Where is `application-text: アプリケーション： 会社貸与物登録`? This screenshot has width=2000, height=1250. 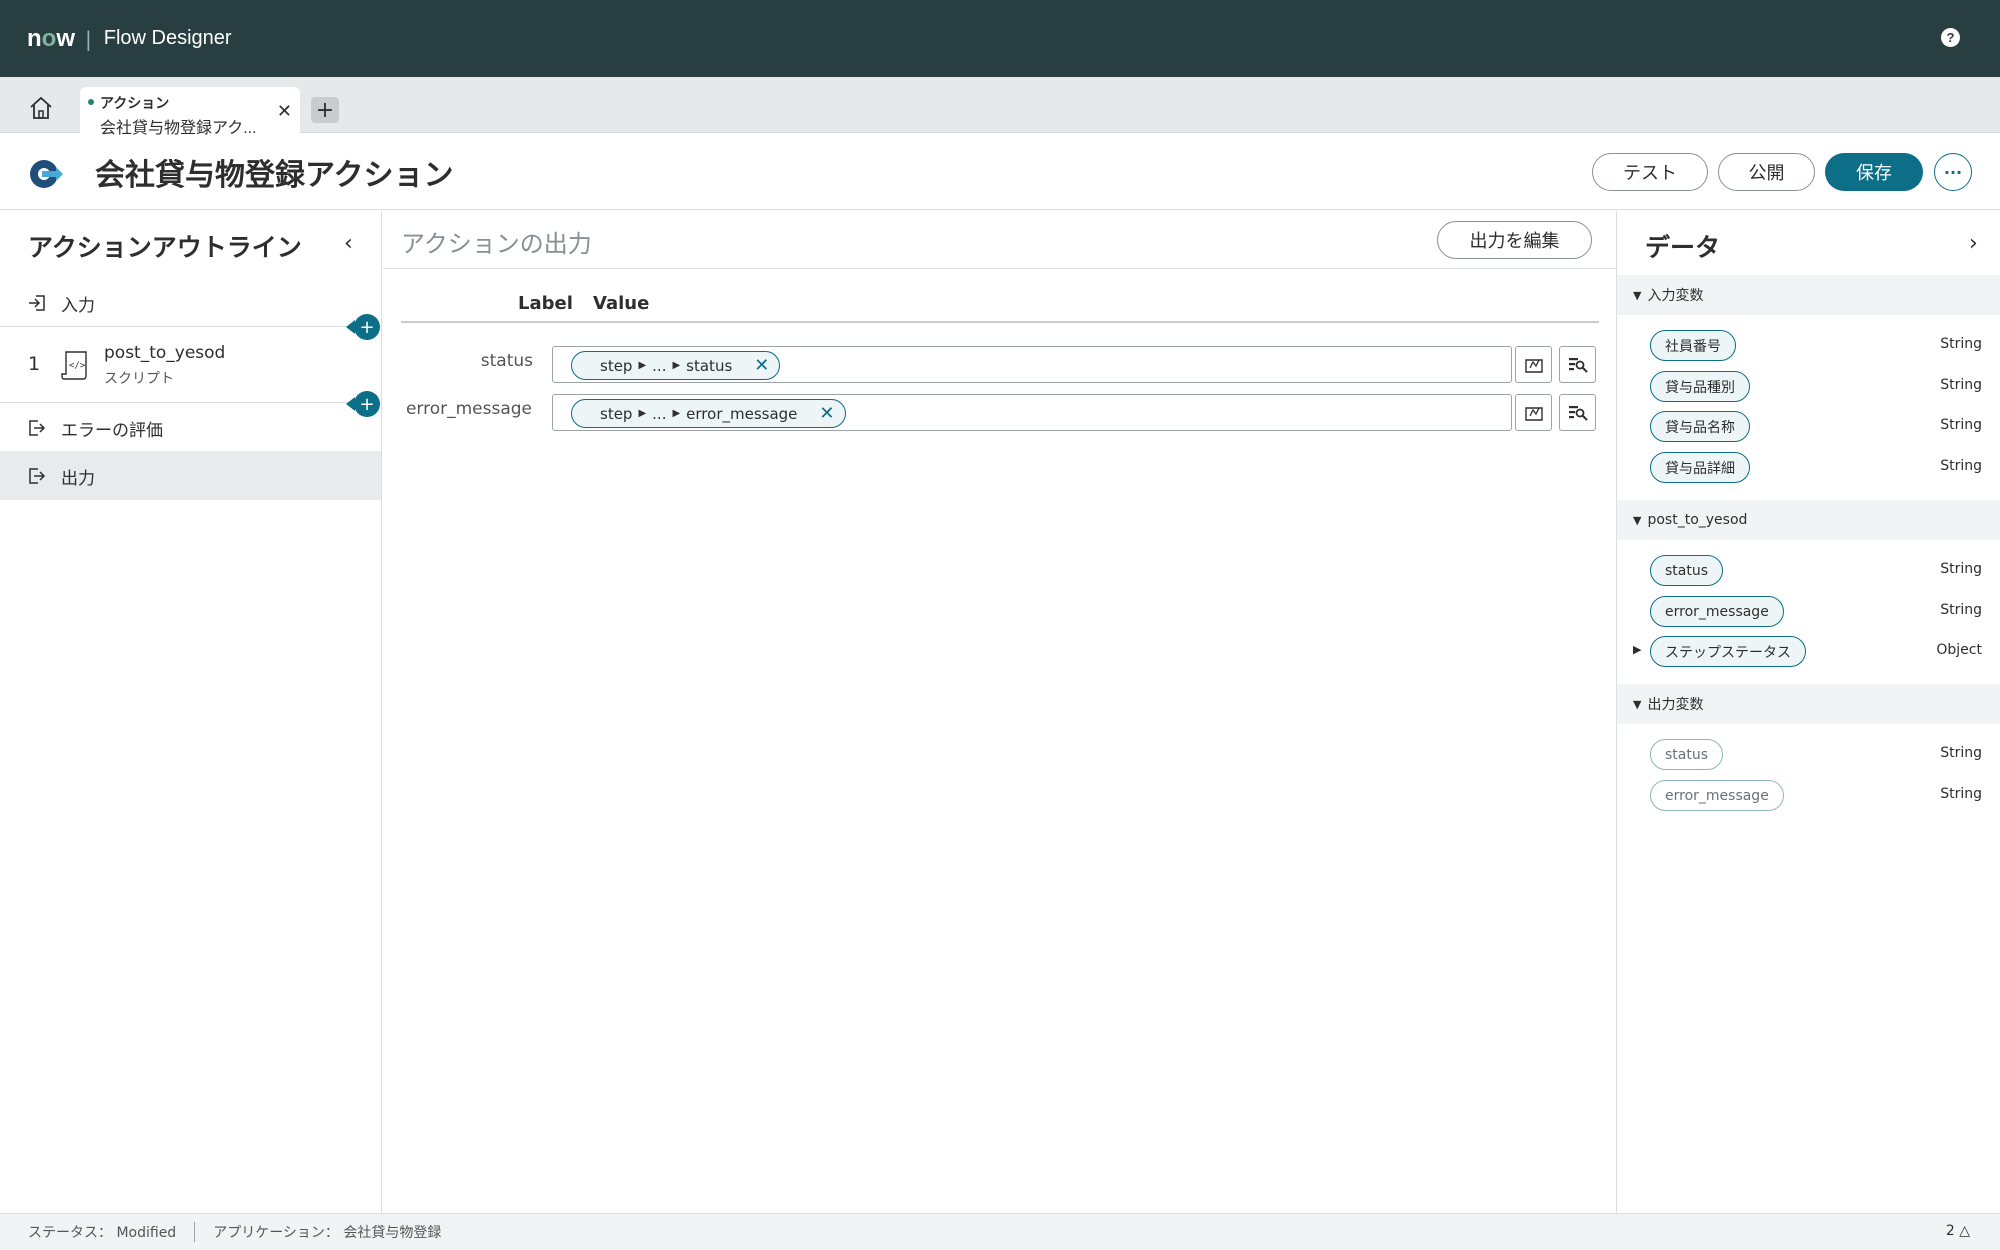
application-text: アプリケーション： 会社貸与物登録 is located at coordinates (327, 1233).